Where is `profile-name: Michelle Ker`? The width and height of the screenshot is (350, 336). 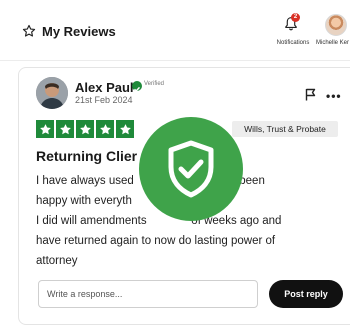
profile-name: Michelle Ker is located at coordinates (333, 43).